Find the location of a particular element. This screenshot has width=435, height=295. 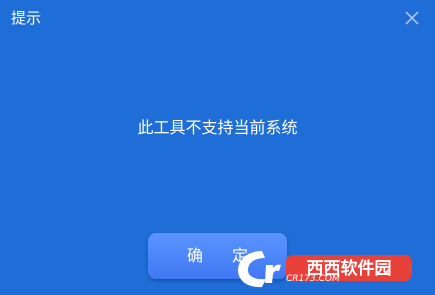

dialog-message: 此工具不支持当前系统 is located at coordinates (217, 127).